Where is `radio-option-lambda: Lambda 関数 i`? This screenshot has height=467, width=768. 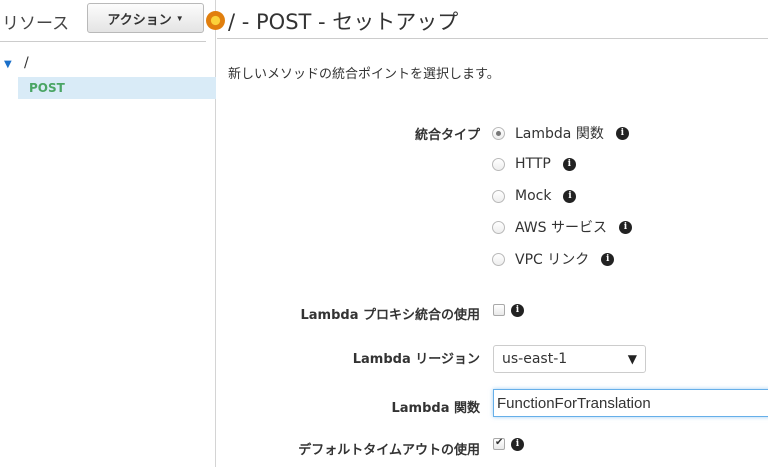
radio-option-lambda: Lambda 関数 i is located at coordinates (560, 133).